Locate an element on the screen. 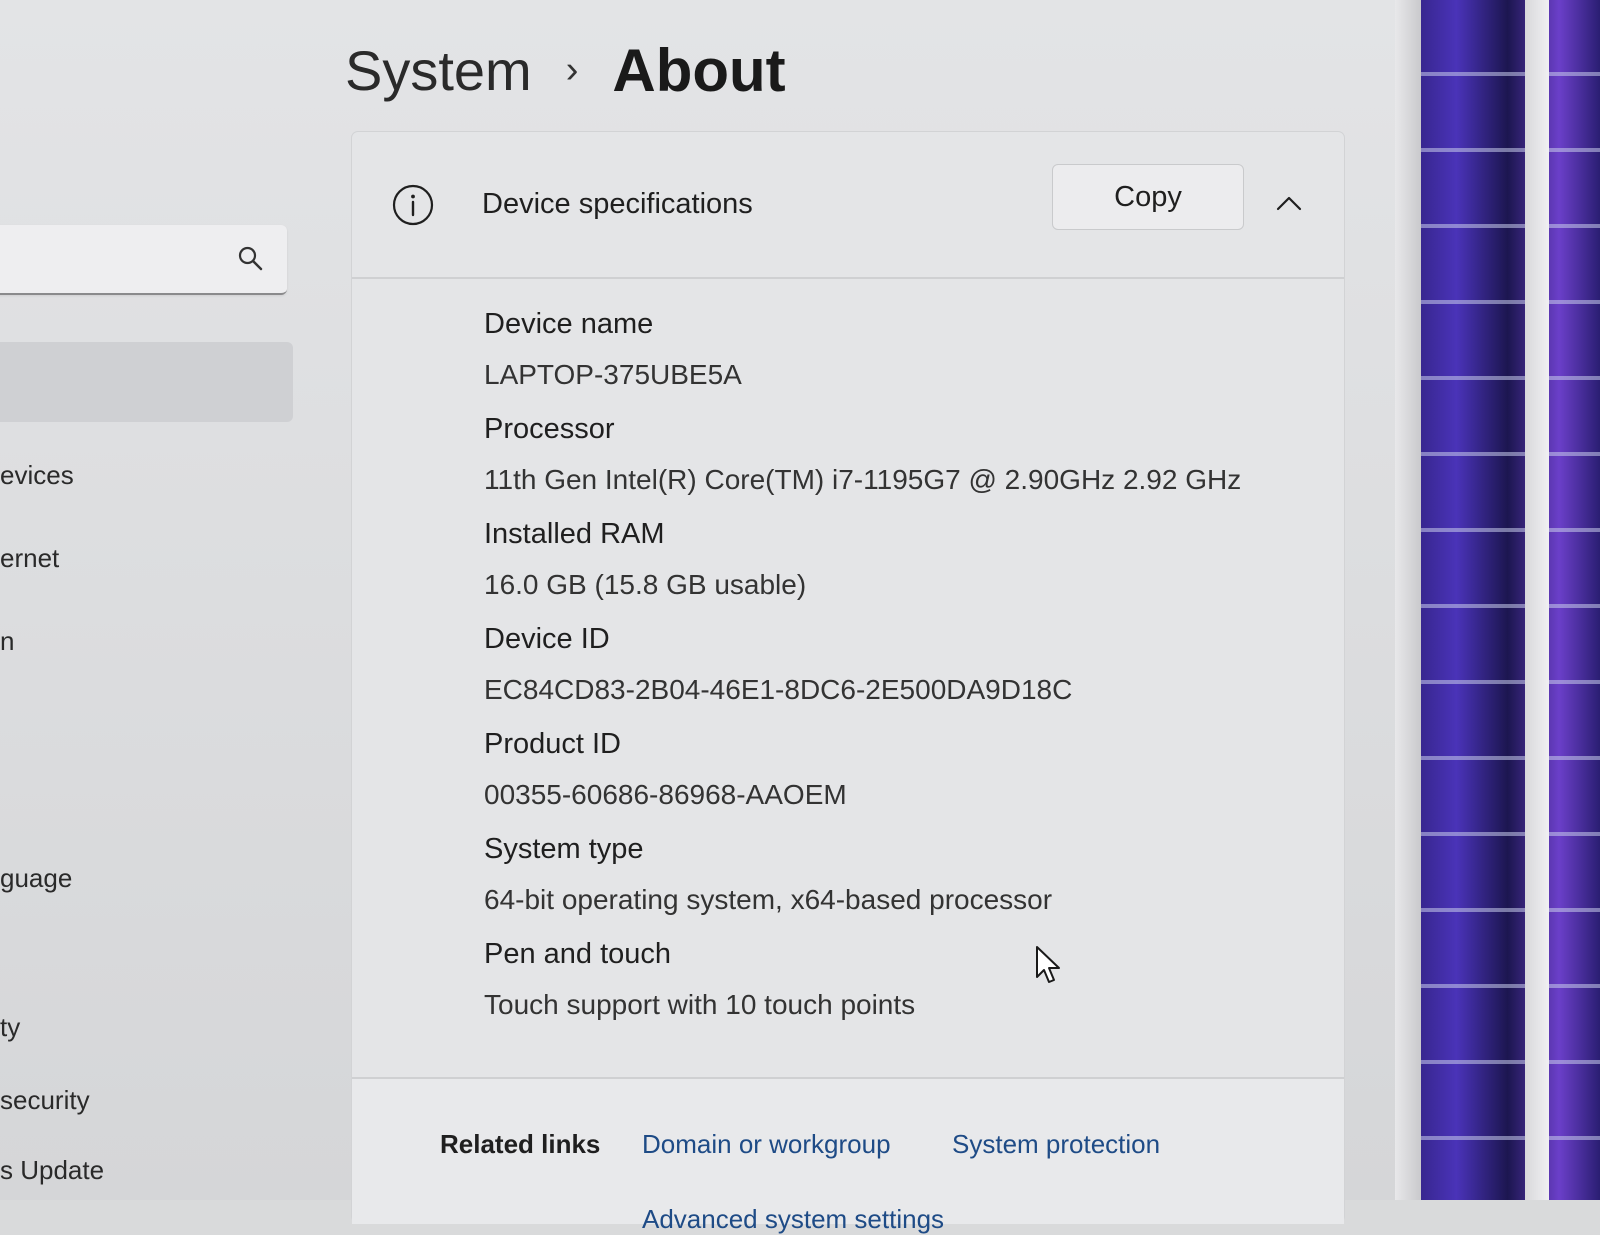  spec-product-id: Product ID 00355-60686-86968-AAOEM is located at coordinates (904, 769).